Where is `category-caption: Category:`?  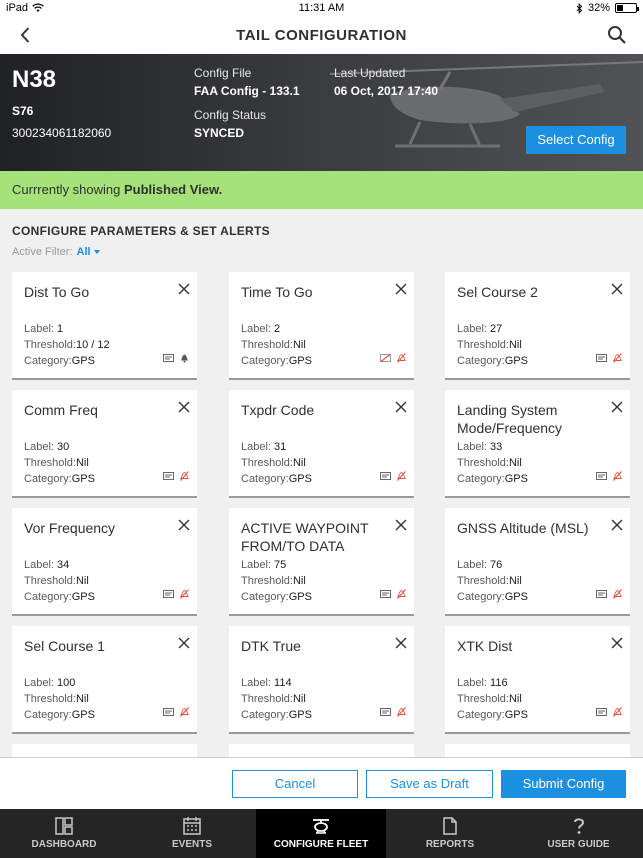
category-caption: Category: is located at coordinates (265, 361).